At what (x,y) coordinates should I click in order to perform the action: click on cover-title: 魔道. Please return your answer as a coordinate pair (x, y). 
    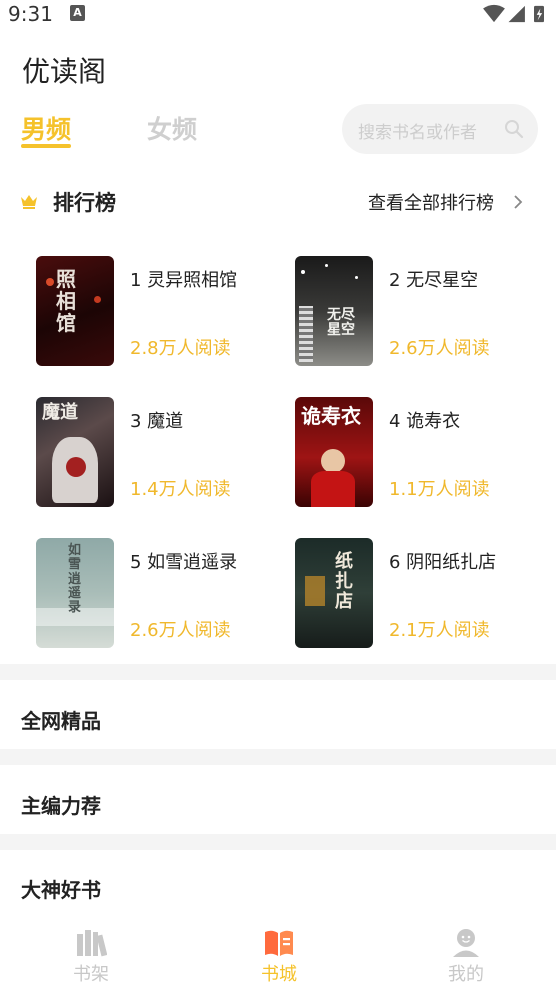
    Looking at the image, I should click on (60, 412).